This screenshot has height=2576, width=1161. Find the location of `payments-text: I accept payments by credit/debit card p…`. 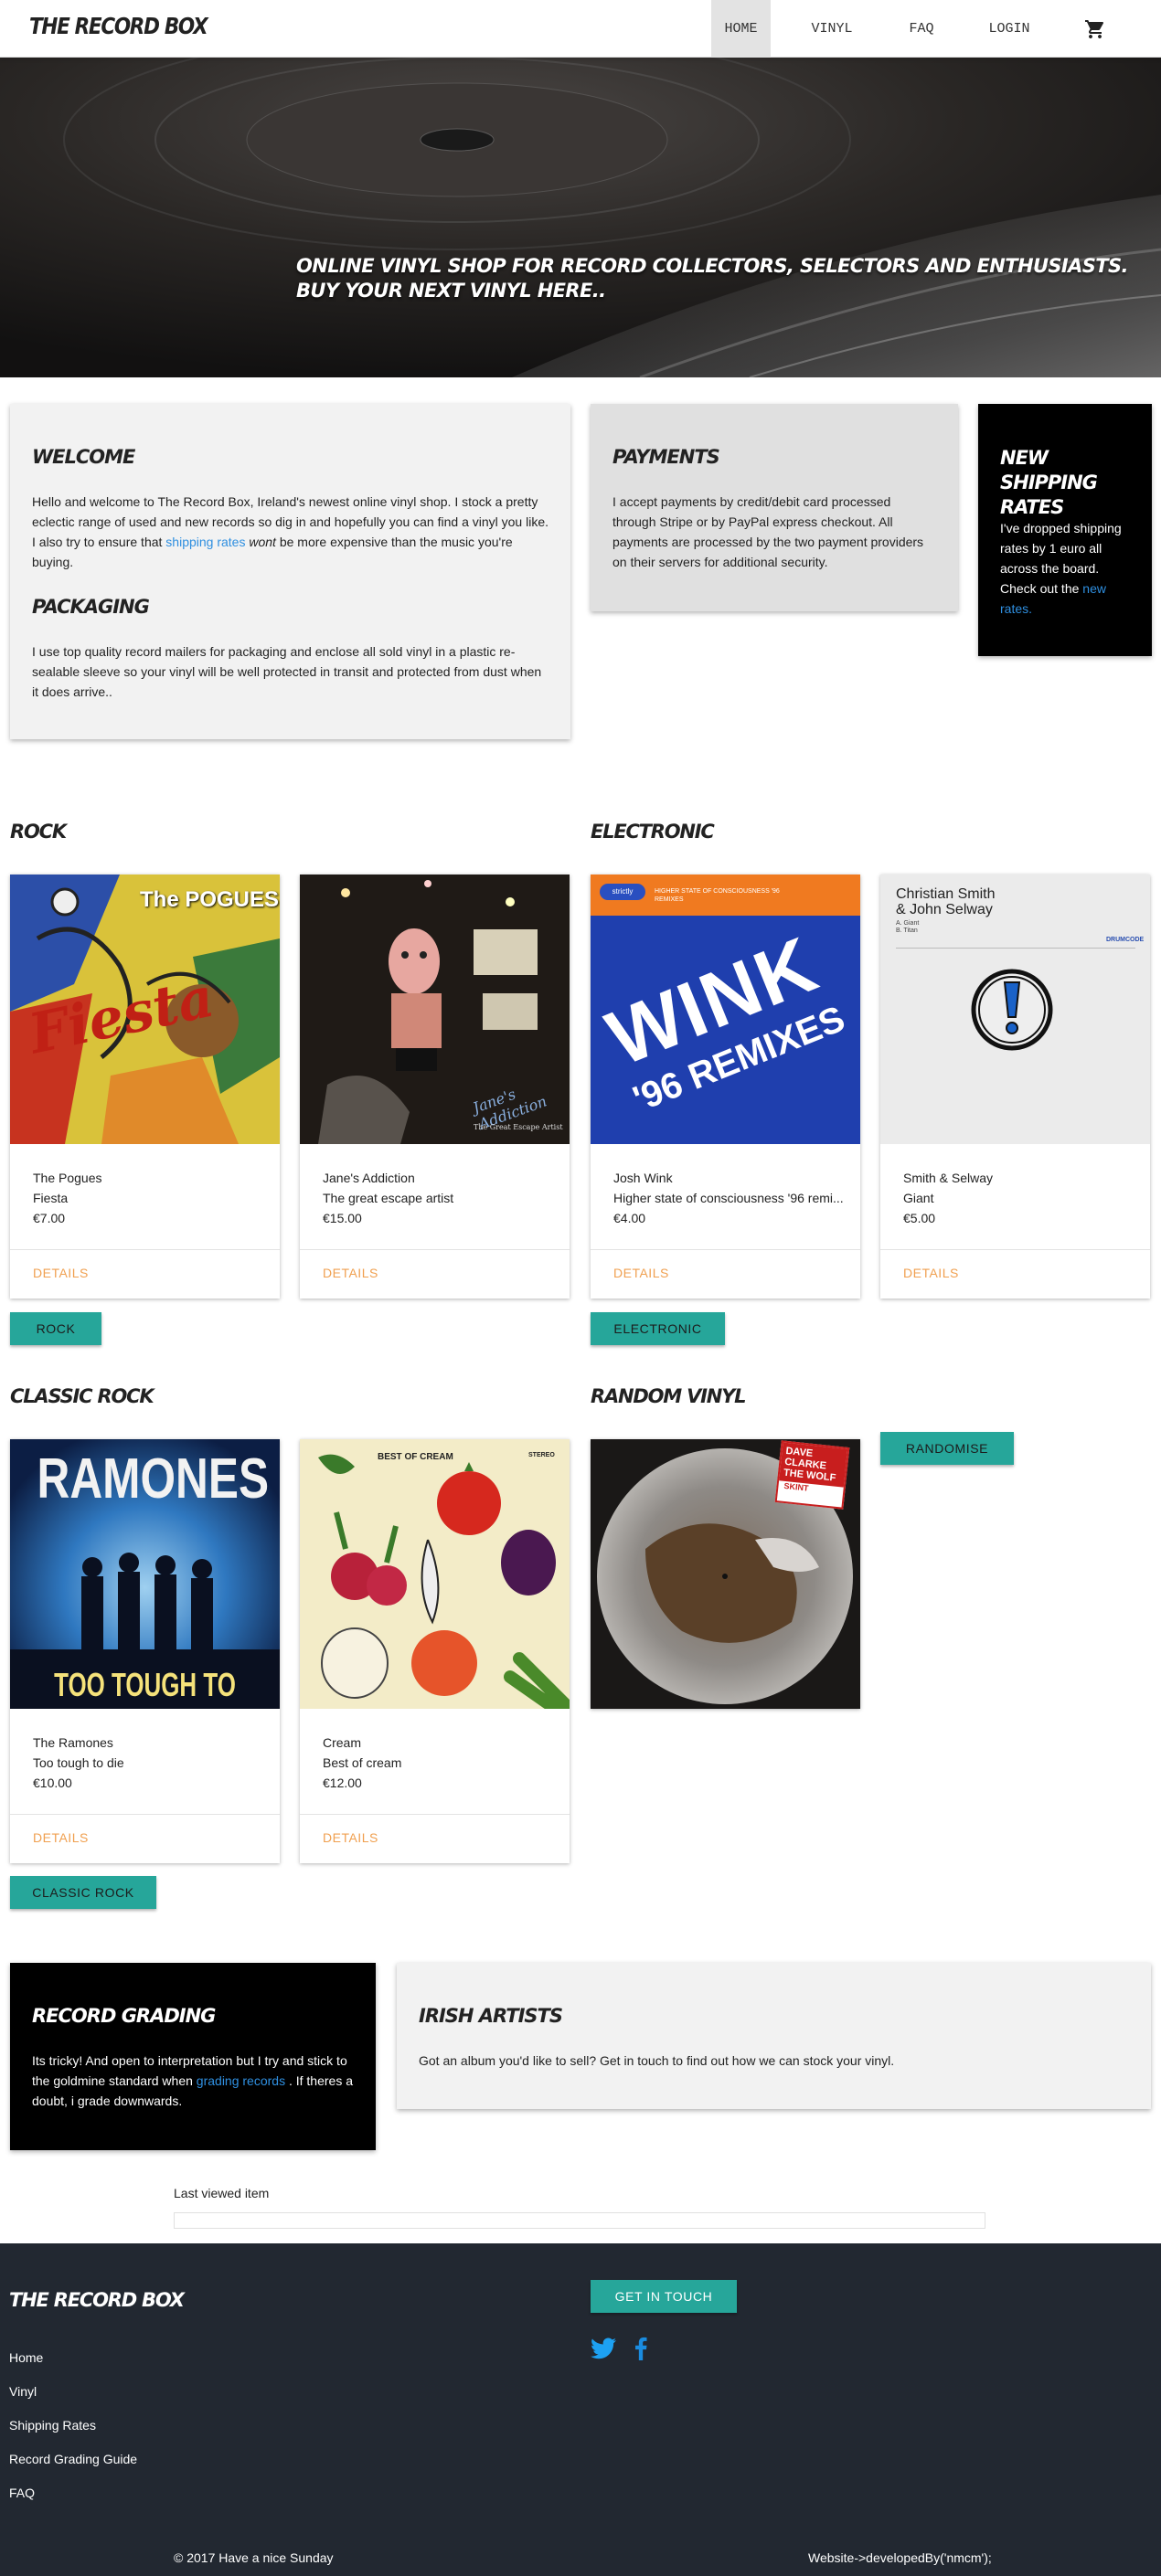

payments-text: I accept payments by credit/debit card p… is located at coordinates (768, 531).